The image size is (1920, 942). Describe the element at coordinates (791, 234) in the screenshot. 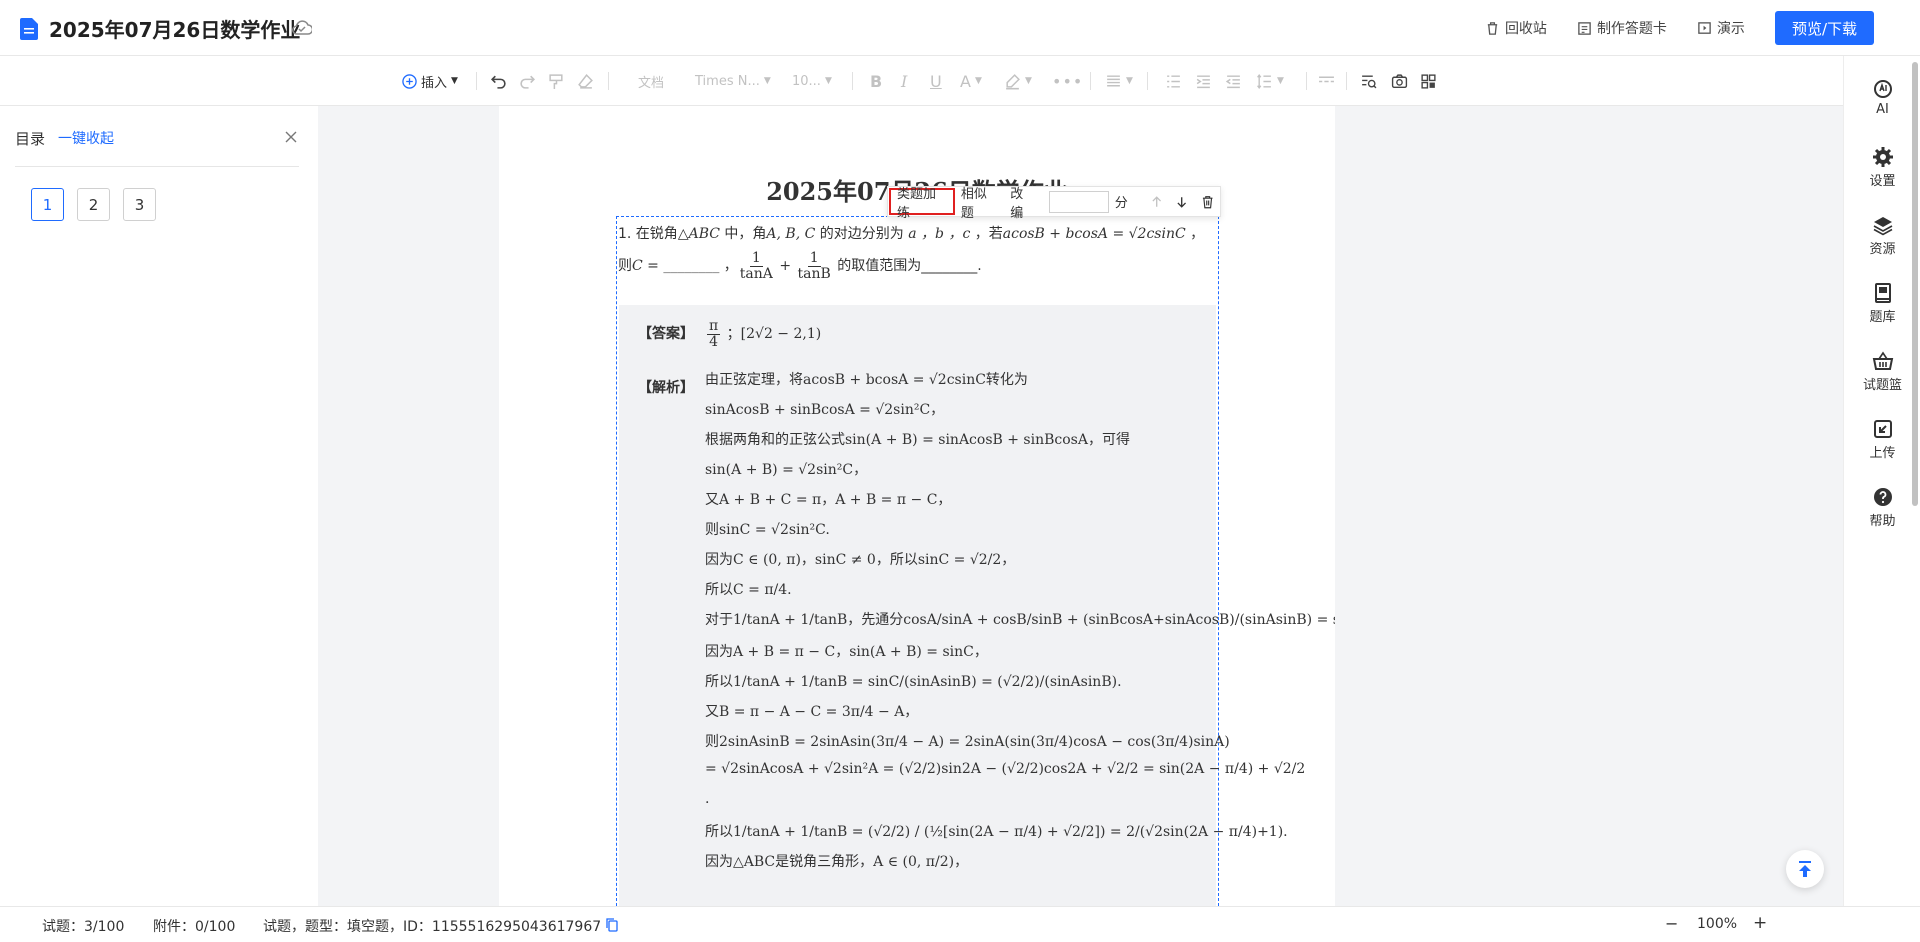

I see `question-math: A, B, C` at that location.